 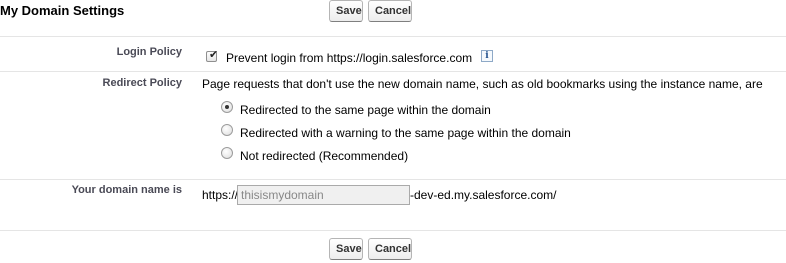 I want to click on prevent-login-checkbox: ✔, so click(x=212, y=55).